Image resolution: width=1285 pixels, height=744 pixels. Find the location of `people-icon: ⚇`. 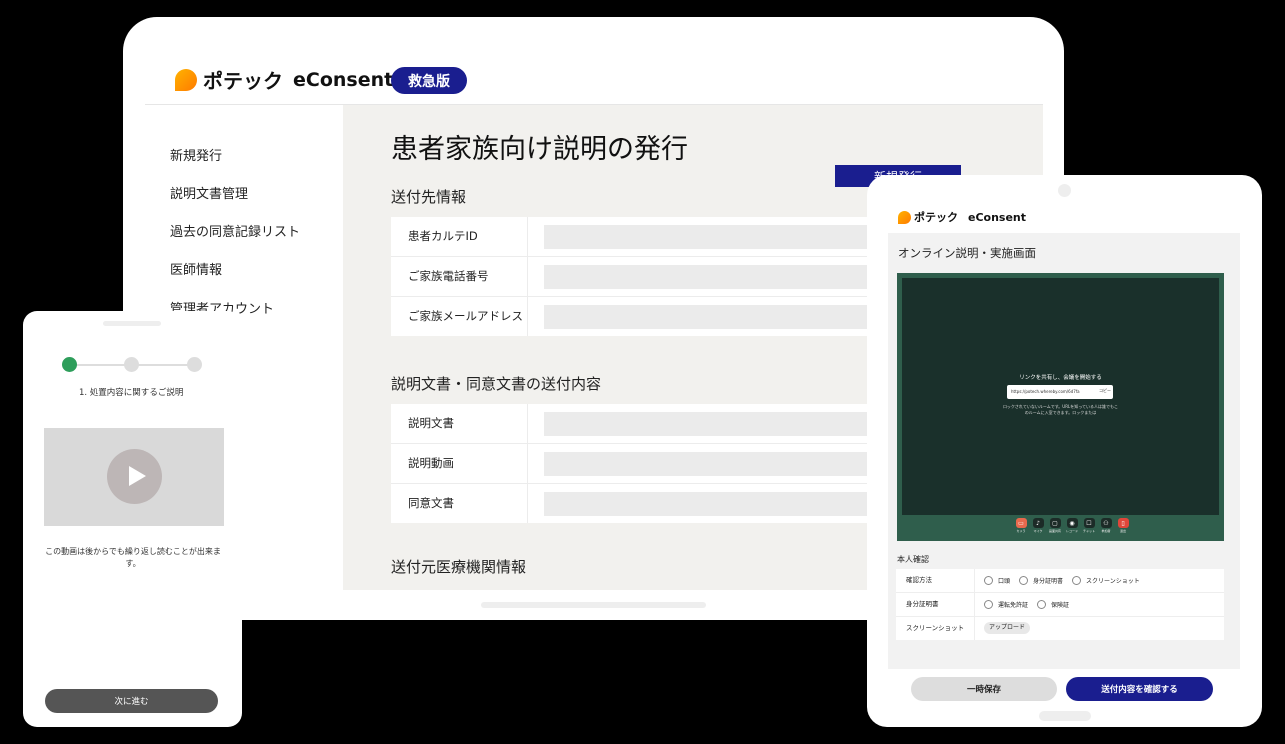

people-icon: ⚇ is located at coordinates (1106, 523).